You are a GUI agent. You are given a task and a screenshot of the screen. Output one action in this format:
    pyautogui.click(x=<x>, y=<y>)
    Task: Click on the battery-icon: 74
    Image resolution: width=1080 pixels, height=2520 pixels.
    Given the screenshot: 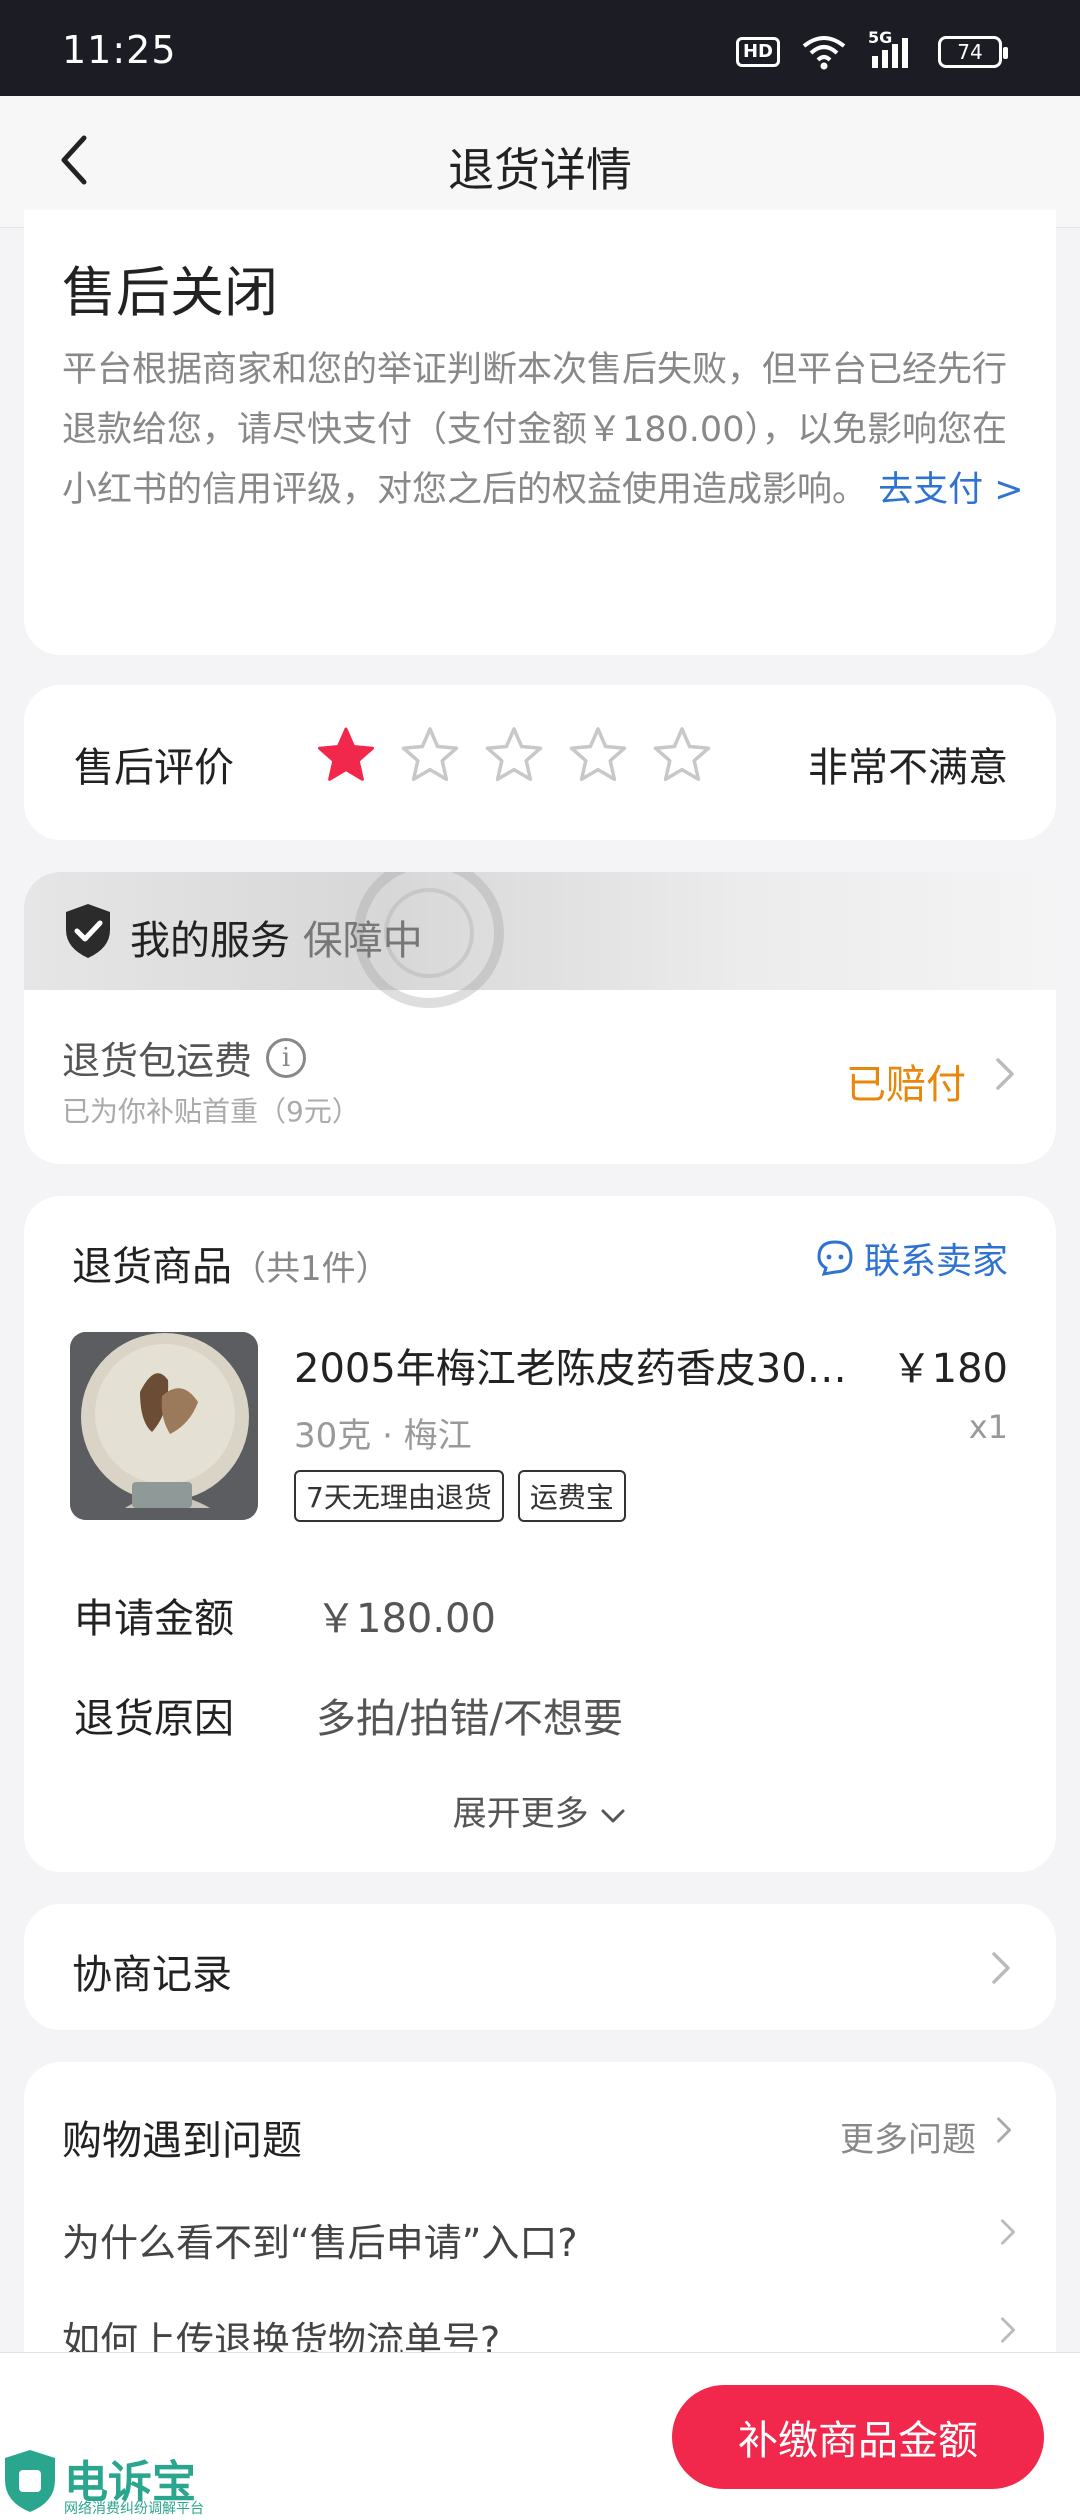 What is the action you would take?
    pyautogui.click(x=973, y=52)
    